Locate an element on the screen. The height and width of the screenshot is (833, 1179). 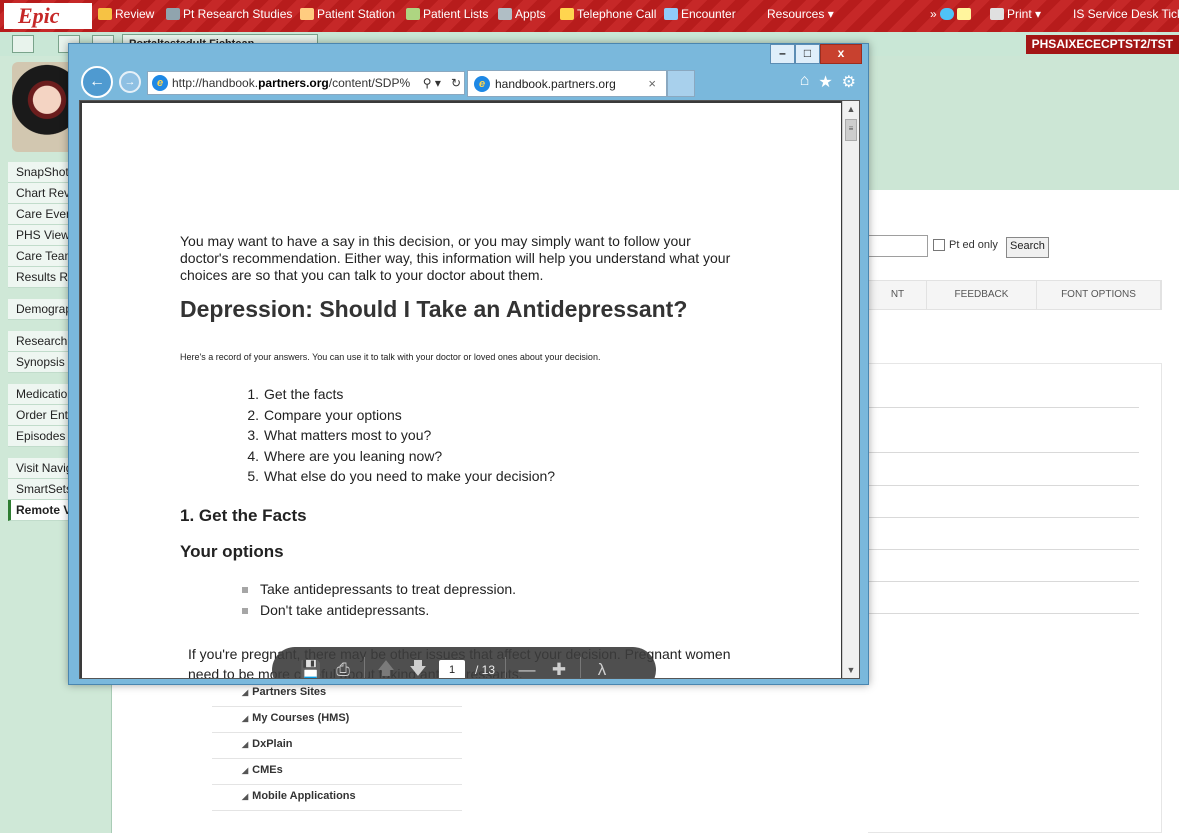
link-dxplain: ◢ DxPlain is located at coordinates (337, 746).